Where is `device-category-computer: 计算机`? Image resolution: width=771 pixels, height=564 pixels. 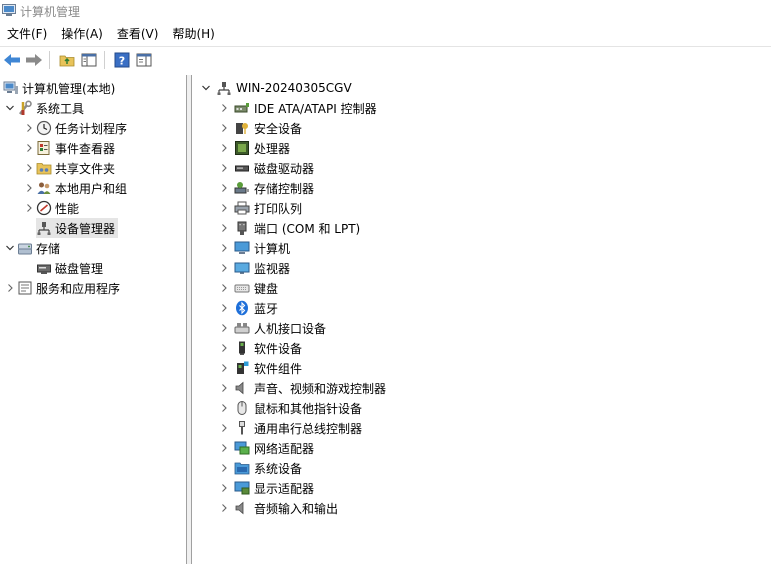
device-category-computer: 计算机 is located at coordinates (253, 248).